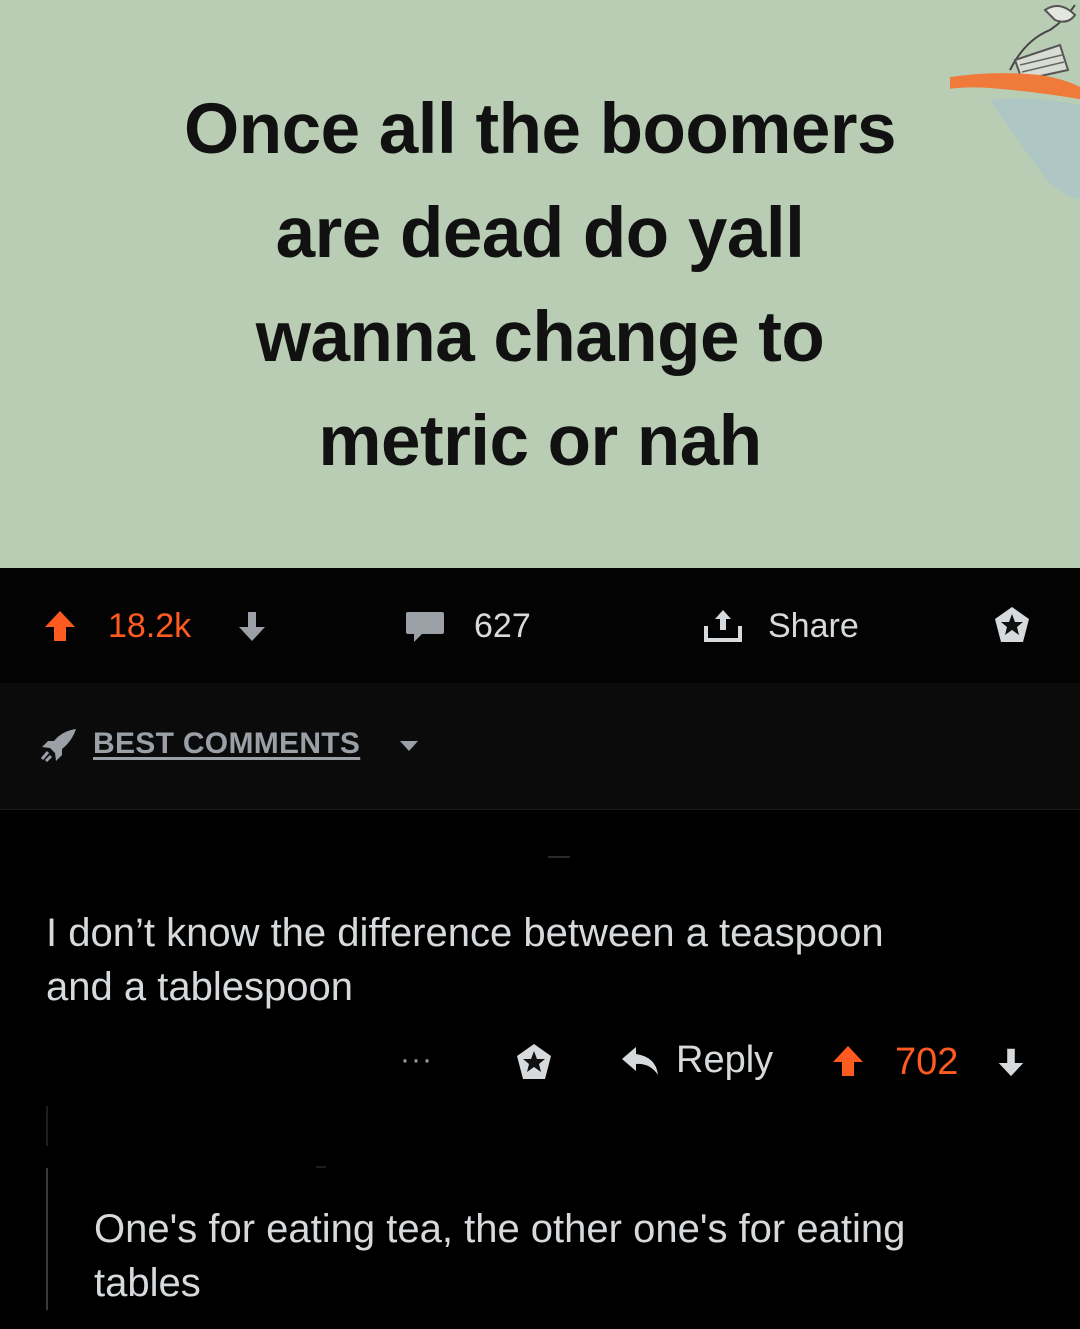  Describe the element at coordinates (150, 625) in the screenshot. I see `post-vote-count: 18.2k` at that location.